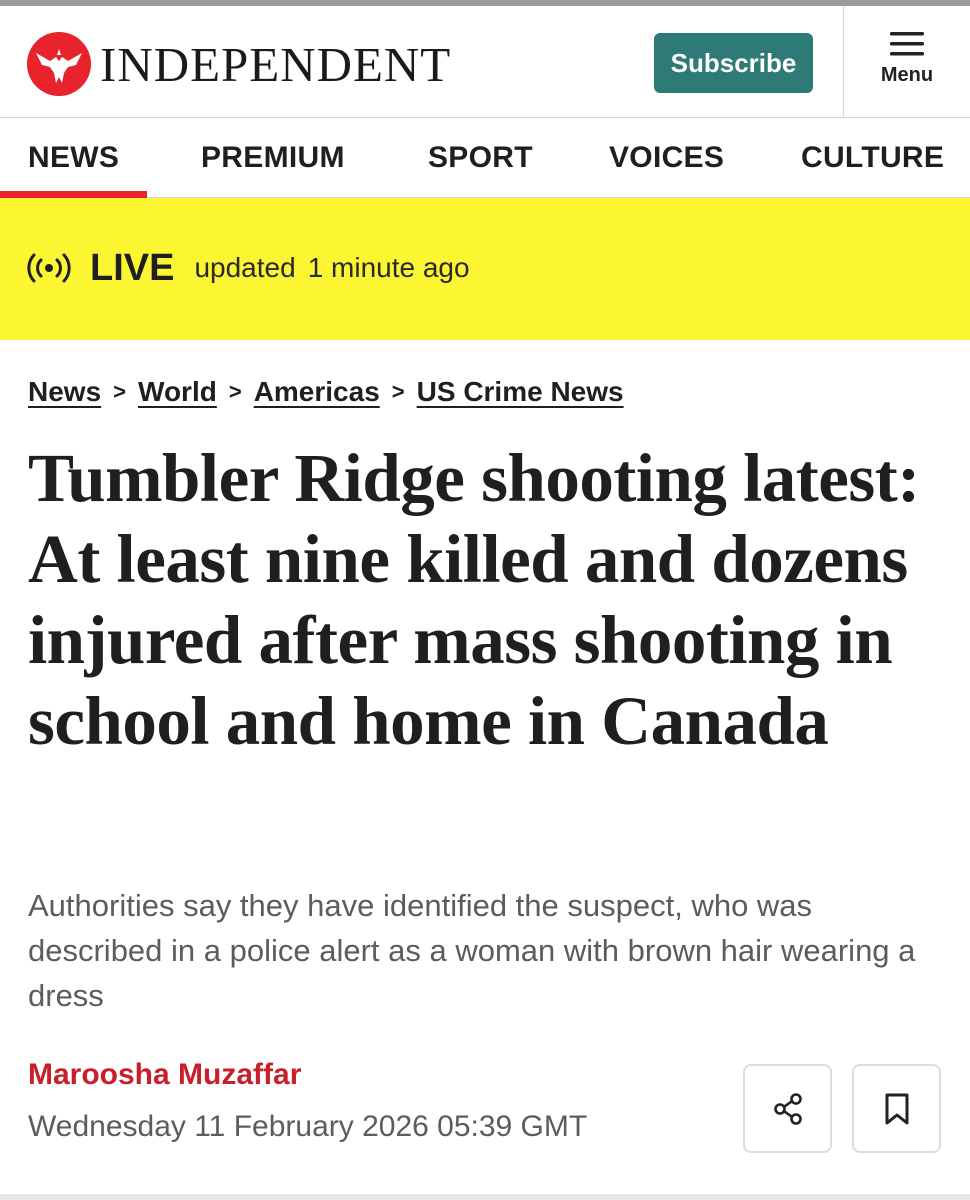  I want to click on site-logo: INDEPENDENT, so click(238, 64).